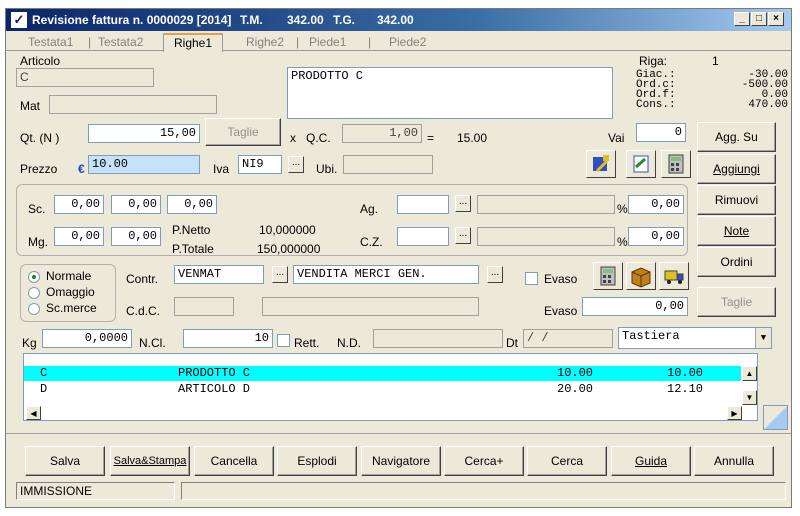 Image resolution: width=800 pixels, height=516 pixels. What do you see at coordinates (382, 133) in the screenshot?
I see `qc-field: 1,00` at bounding box center [382, 133].